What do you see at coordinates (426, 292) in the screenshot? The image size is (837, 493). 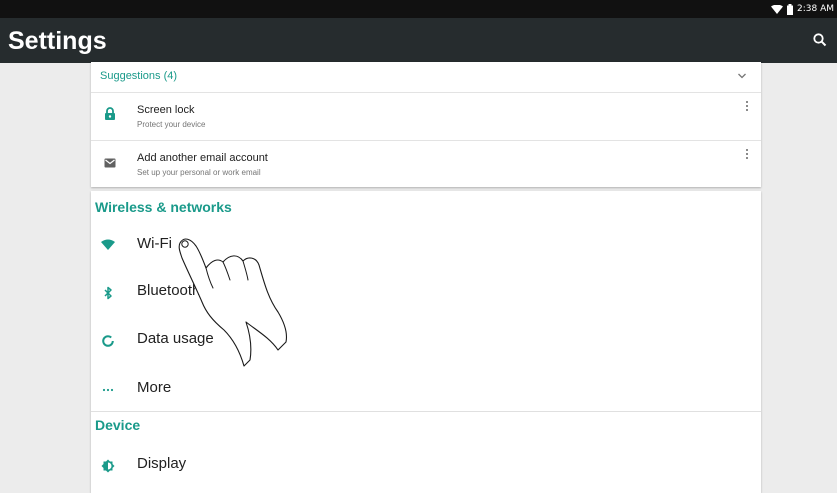 I see `settings-item-bluetooth: Bluetooth` at bounding box center [426, 292].